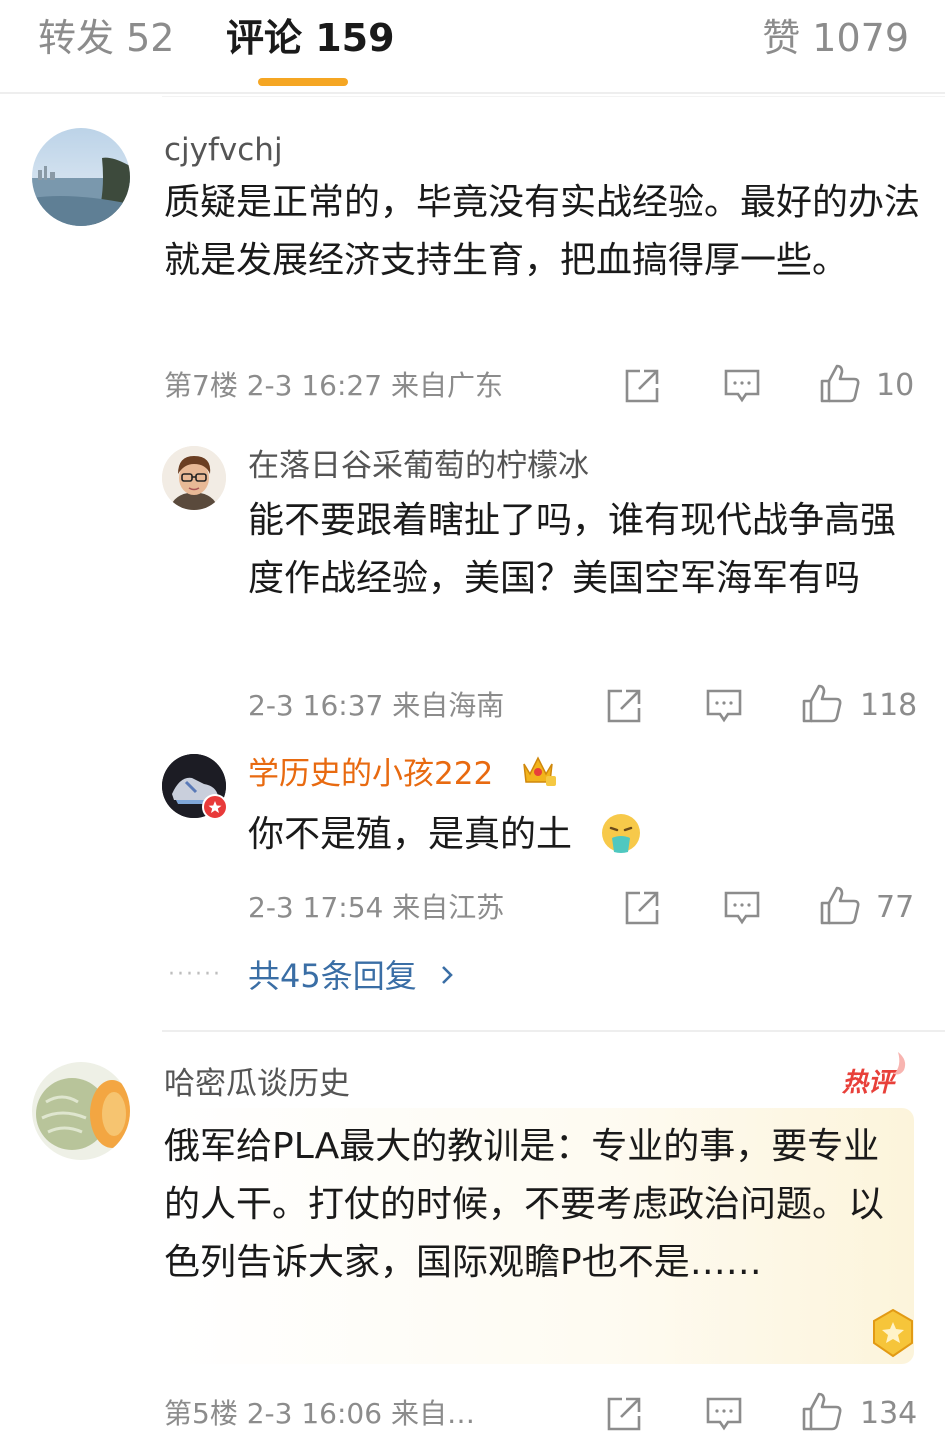 Image resolution: width=945 pixels, height=1440 pixels. What do you see at coordinates (889, 1413) in the screenshot?
I see `like-count: 134` at bounding box center [889, 1413].